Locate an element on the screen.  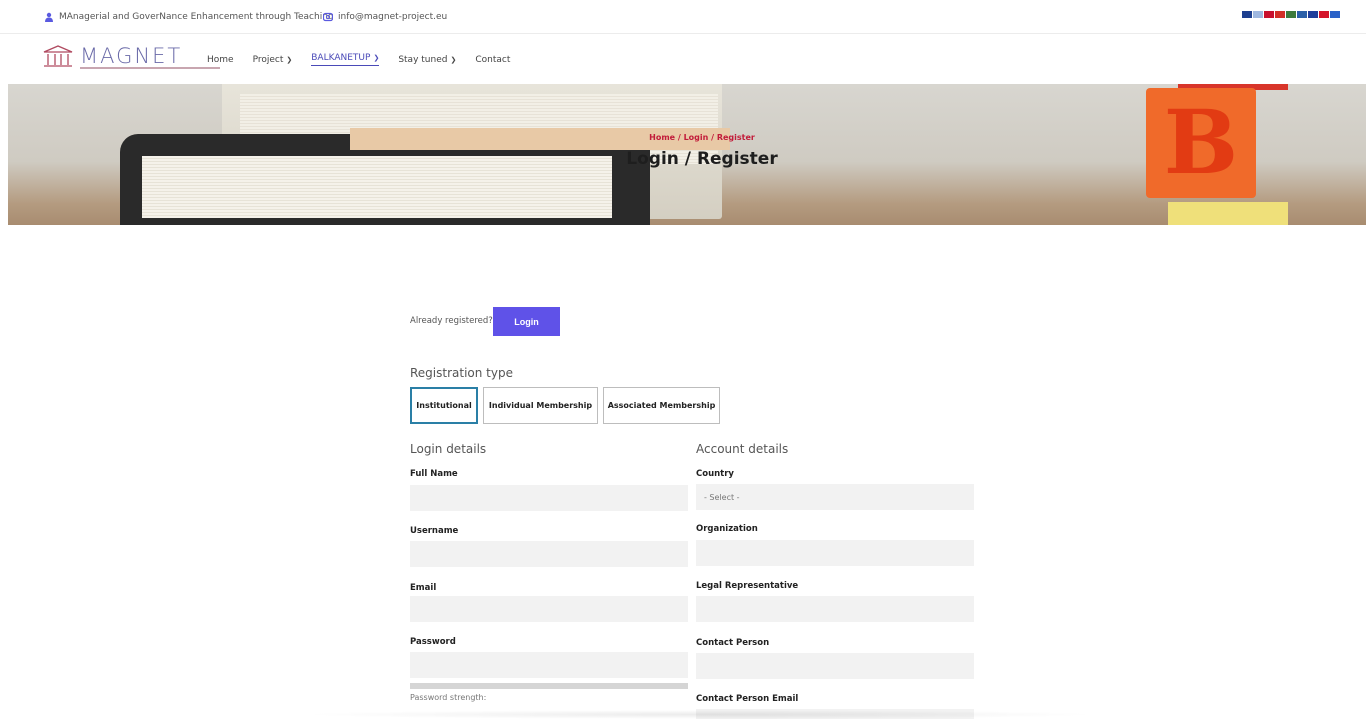
username-label: Username is located at coordinates (434, 531).